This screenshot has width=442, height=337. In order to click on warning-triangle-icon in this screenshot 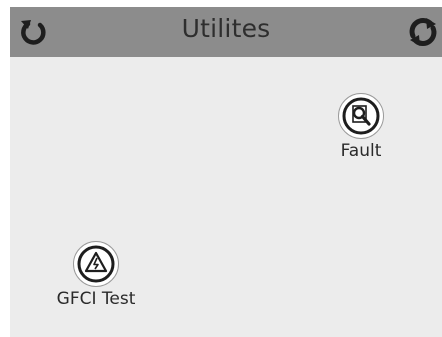, I will do `click(96, 264)`.